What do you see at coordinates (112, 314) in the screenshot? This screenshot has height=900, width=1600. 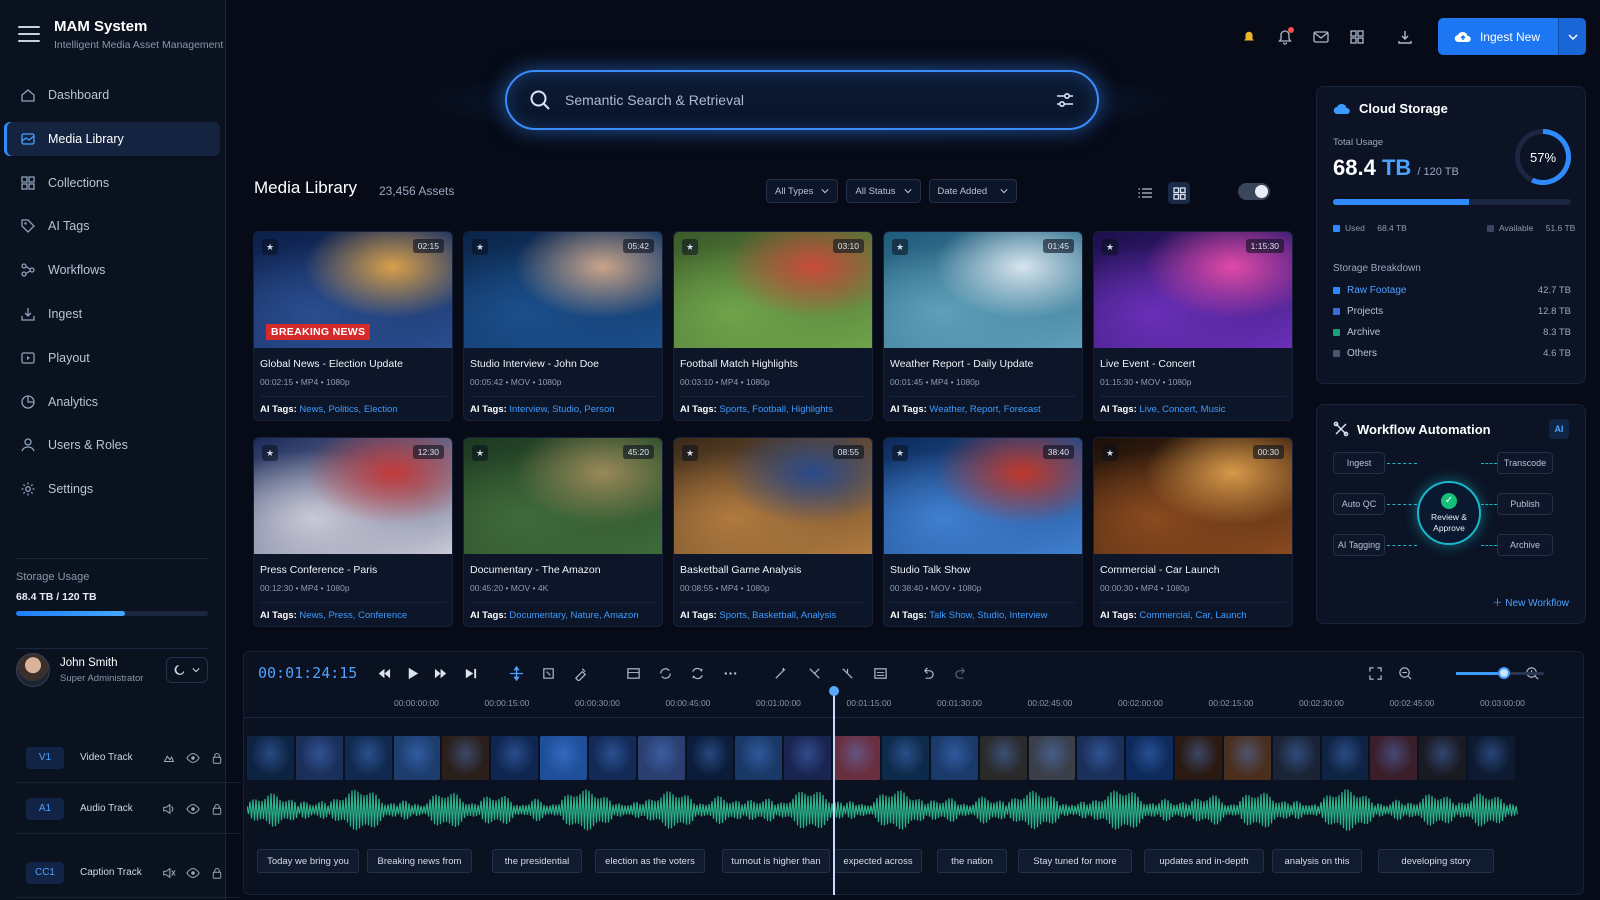 I see `sidebar-item-ingest: Ingest` at bounding box center [112, 314].